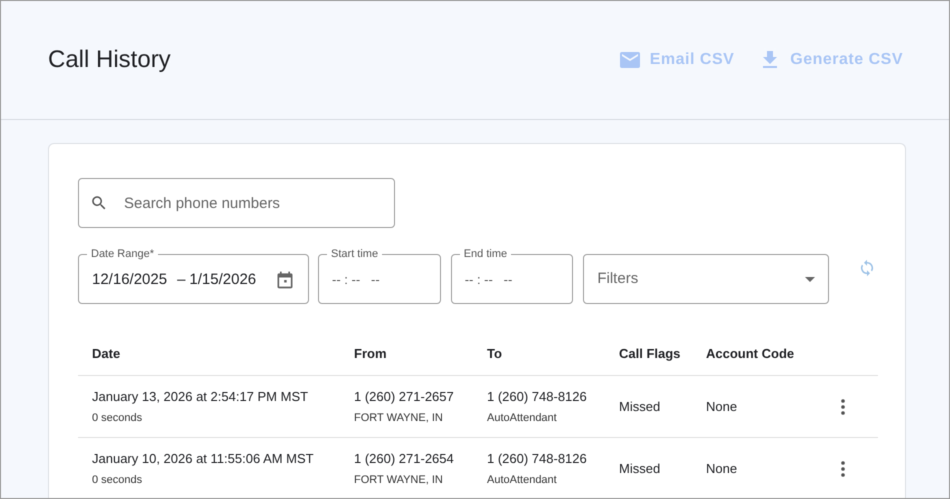 The height and width of the screenshot is (499, 950). What do you see at coordinates (194, 275) in the screenshot?
I see `date-range-field: Date Range* 12/16/2025 – 1/15/2026` at bounding box center [194, 275].